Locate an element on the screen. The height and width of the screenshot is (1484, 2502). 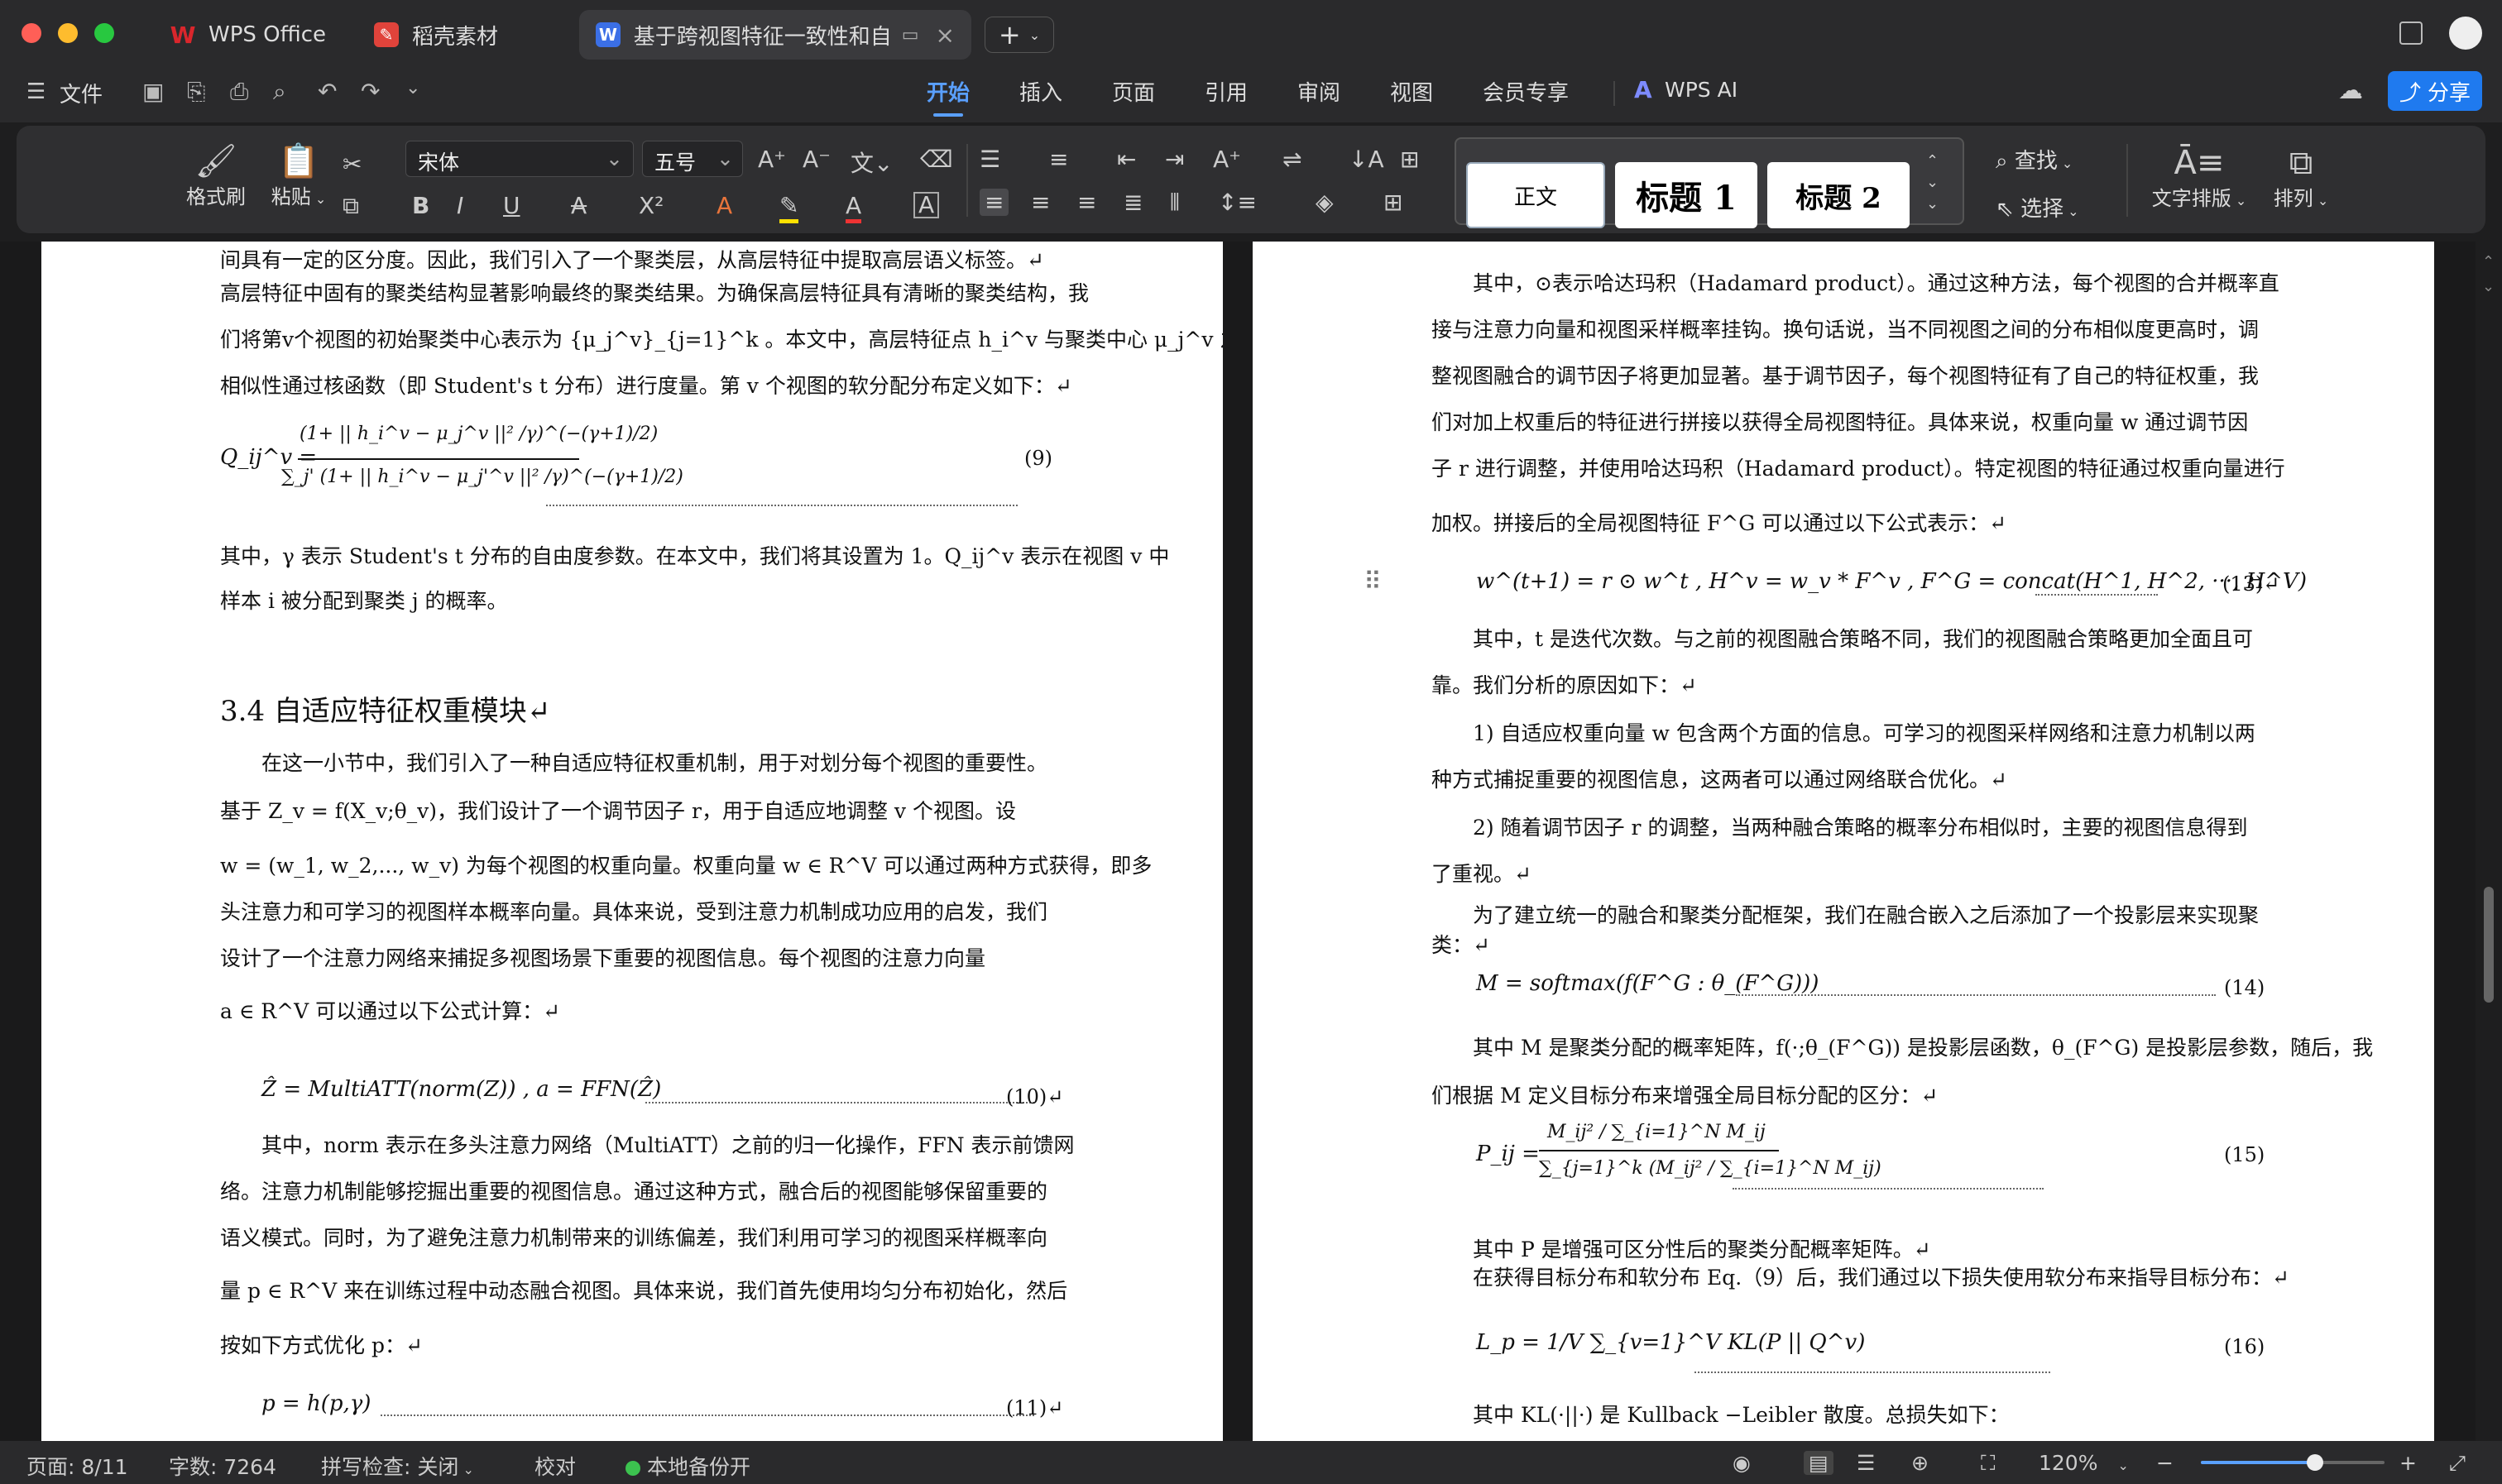
line-break-icon: ⇌ is located at coordinates (1291, 159).